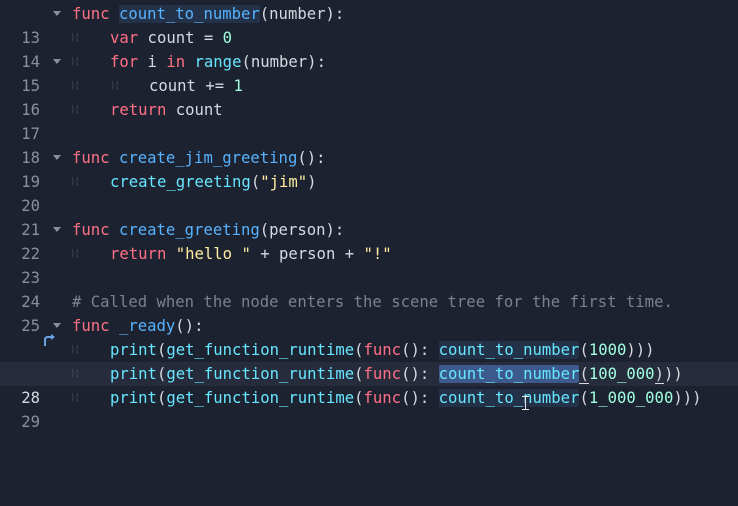  Describe the element at coordinates (138, 326) in the screenshot. I see `code-text: func _ready():` at that location.